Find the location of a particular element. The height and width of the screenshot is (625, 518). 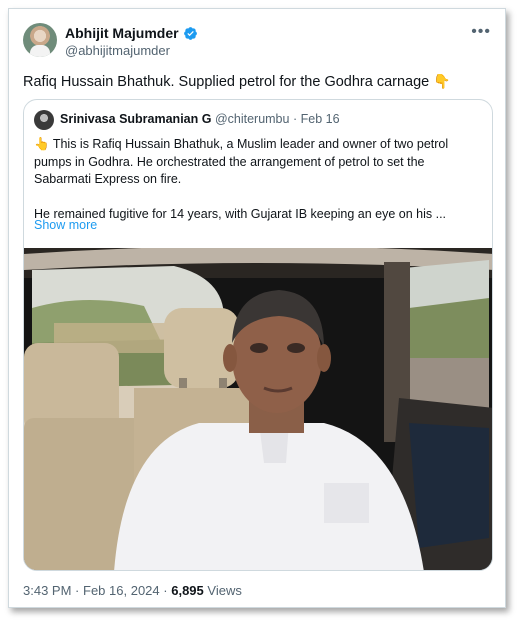

show-more-link: Show more is located at coordinates (65, 225).